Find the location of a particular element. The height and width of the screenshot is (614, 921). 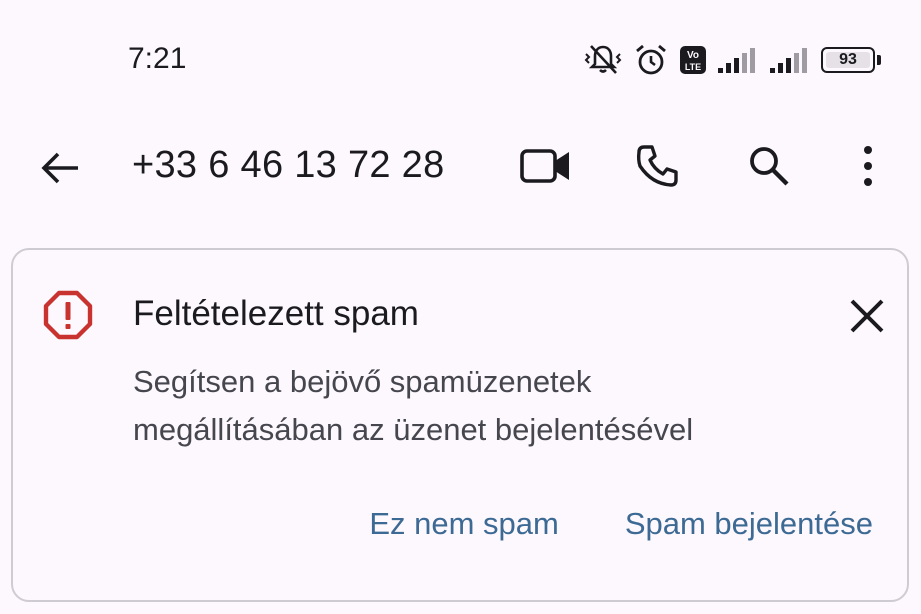

video-call-button is located at coordinates (546, 166).